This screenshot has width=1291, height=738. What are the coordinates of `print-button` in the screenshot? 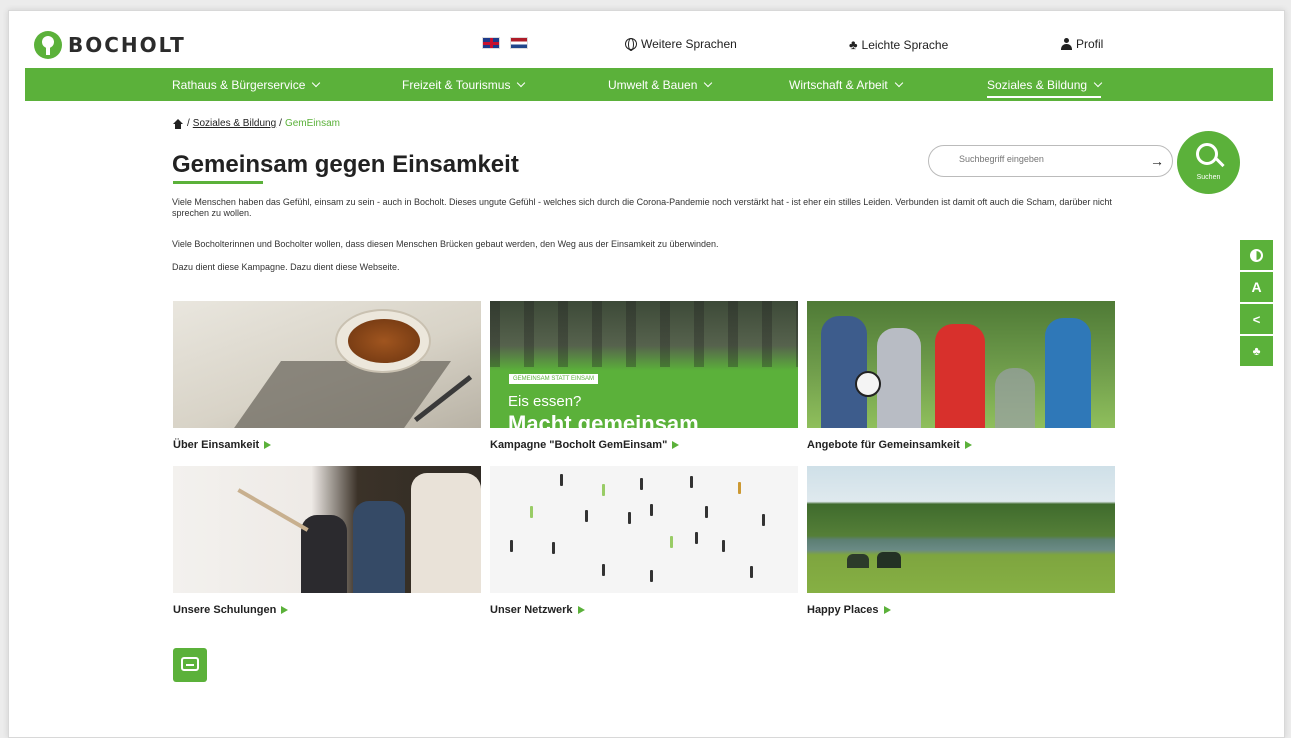 It's located at (190, 665).